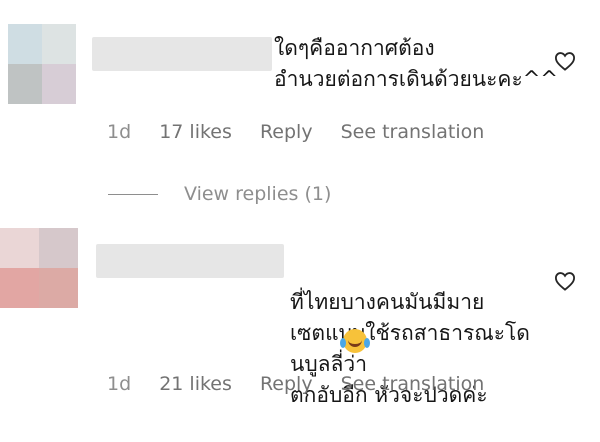  Describe the element at coordinates (195, 384) in the screenshot. I see `likes-count: 21 likes` at that location.